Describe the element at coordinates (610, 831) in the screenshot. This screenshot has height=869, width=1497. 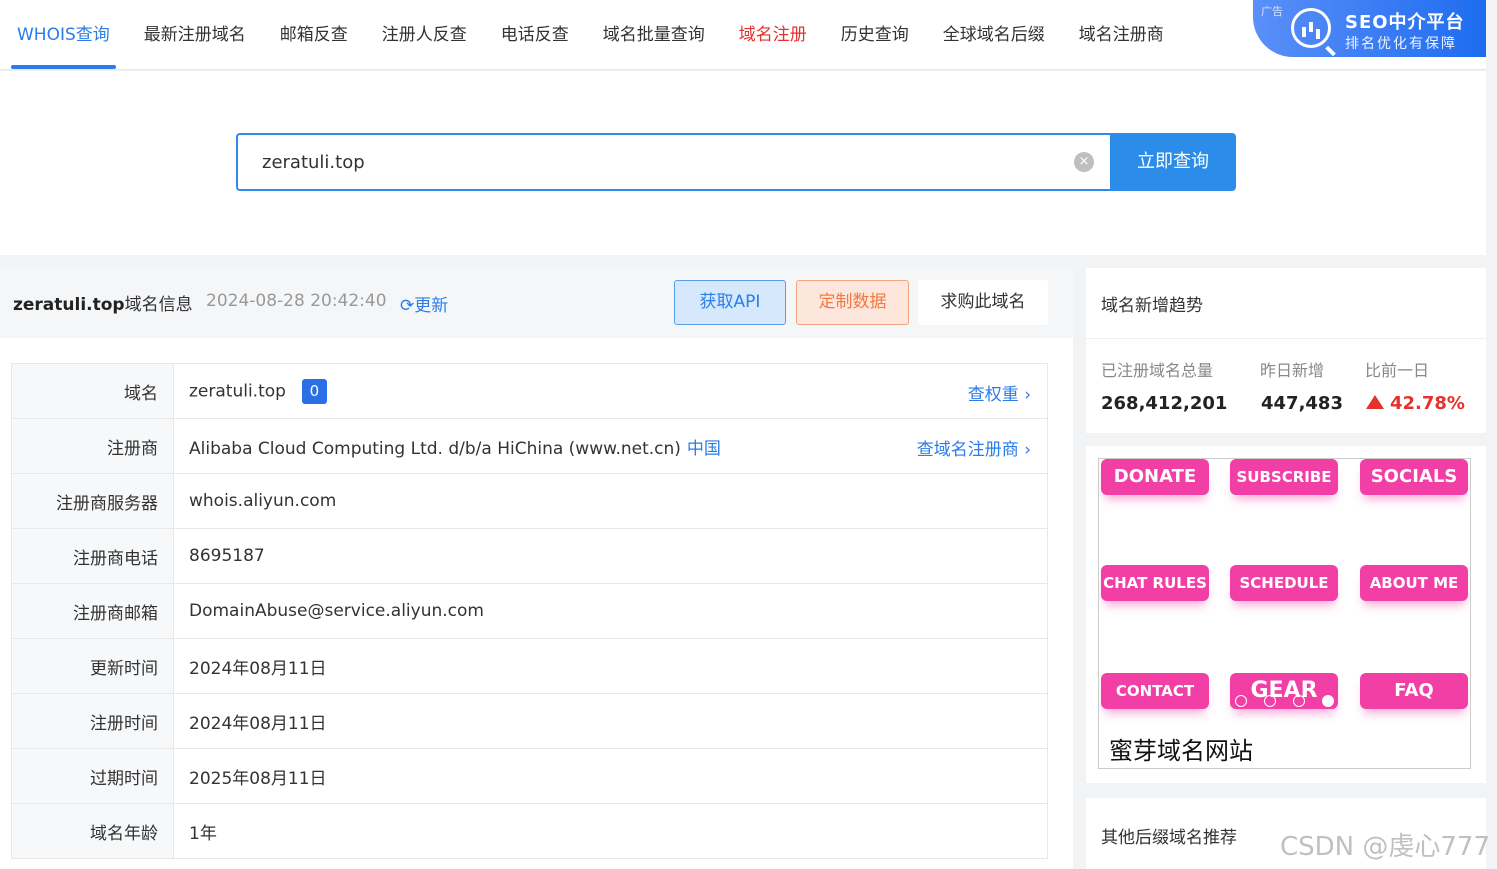
I see `row-value: 1年` at that location.